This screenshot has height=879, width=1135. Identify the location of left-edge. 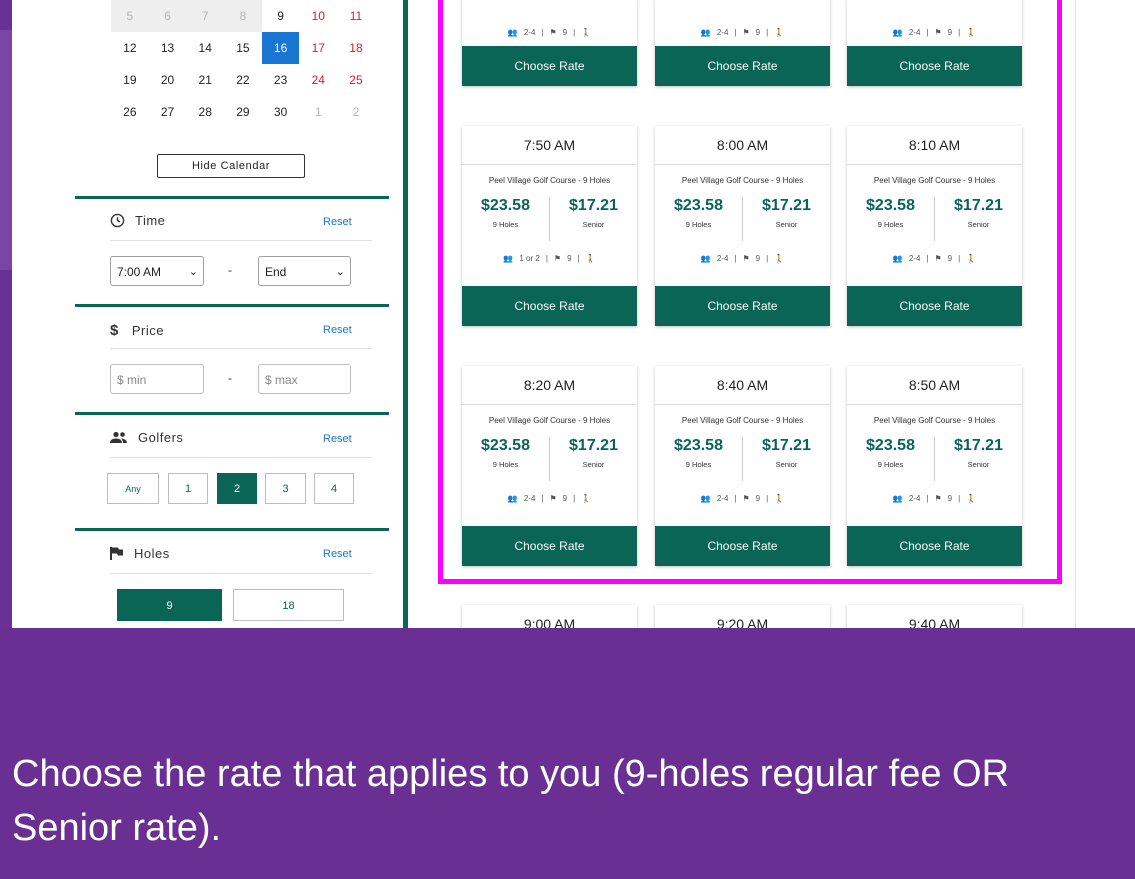
(6, 314).